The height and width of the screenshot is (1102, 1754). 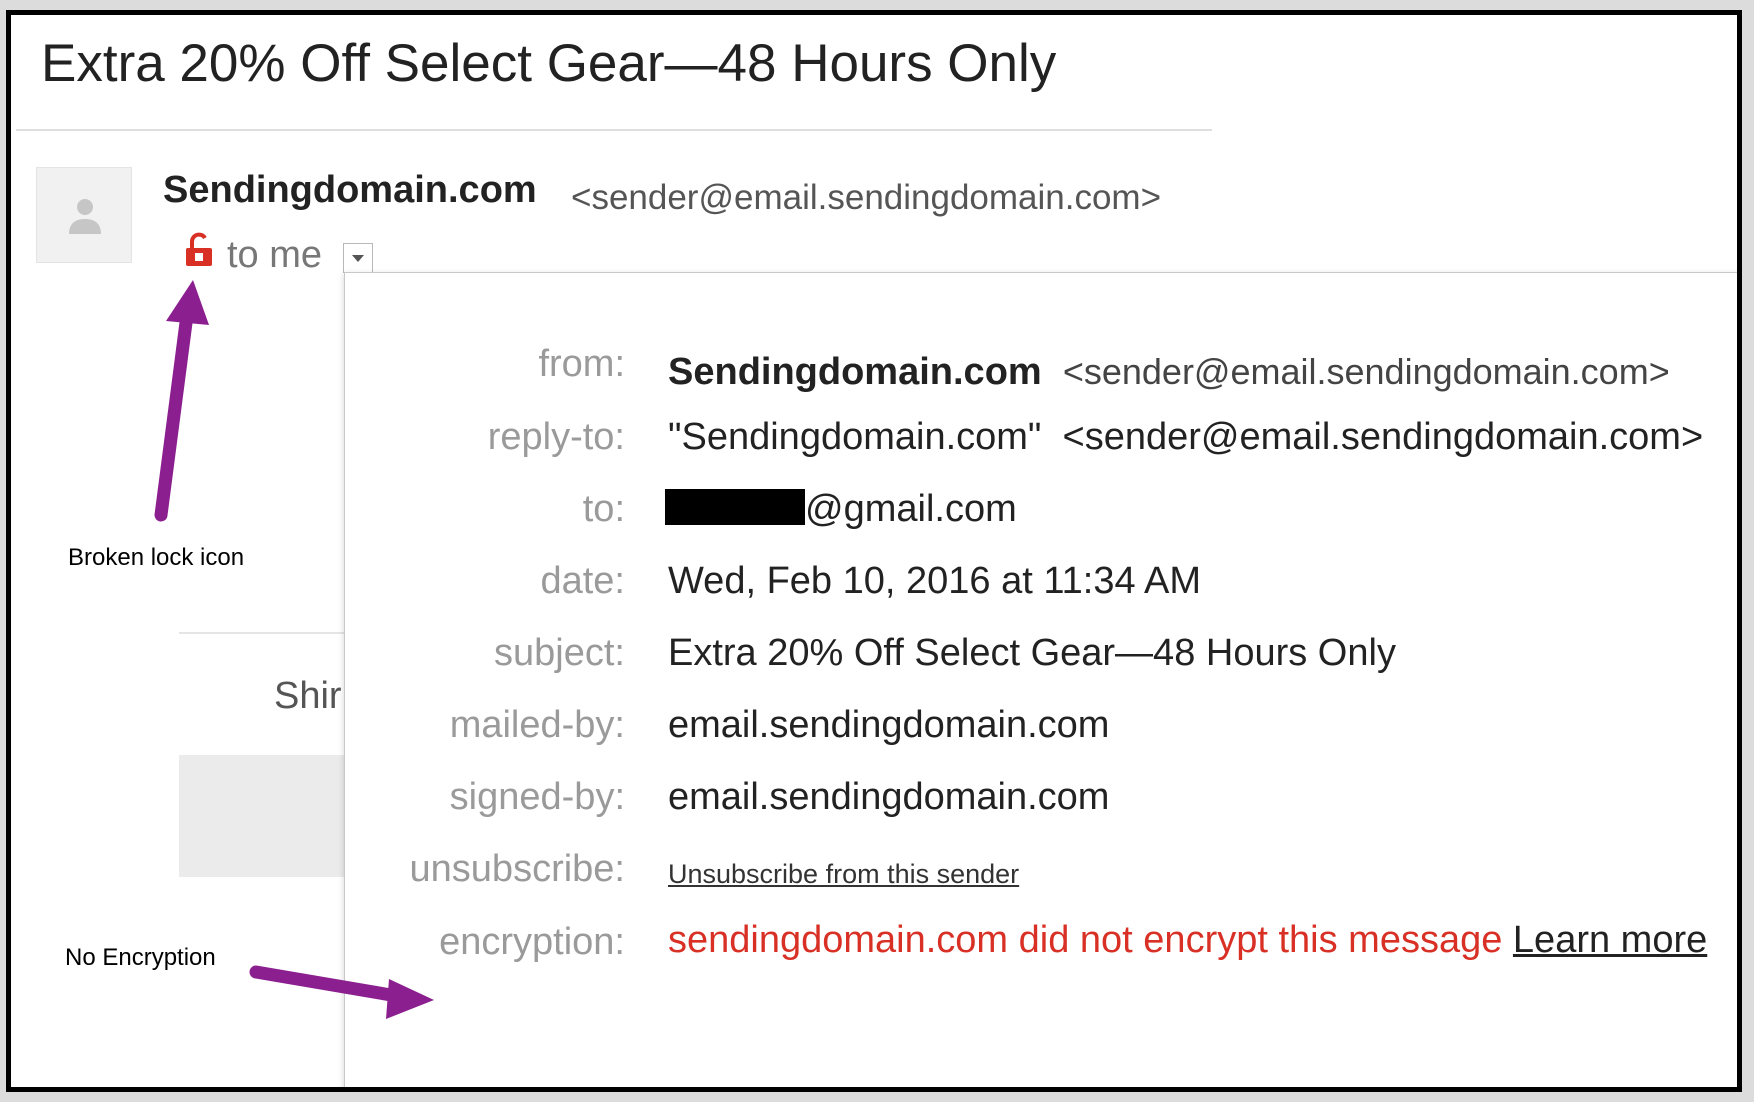 What do you see at coordinates (537, 725) in the screenshot?
I see `mailed-by-label: mailed-by:` at bounding box center [537, 725].